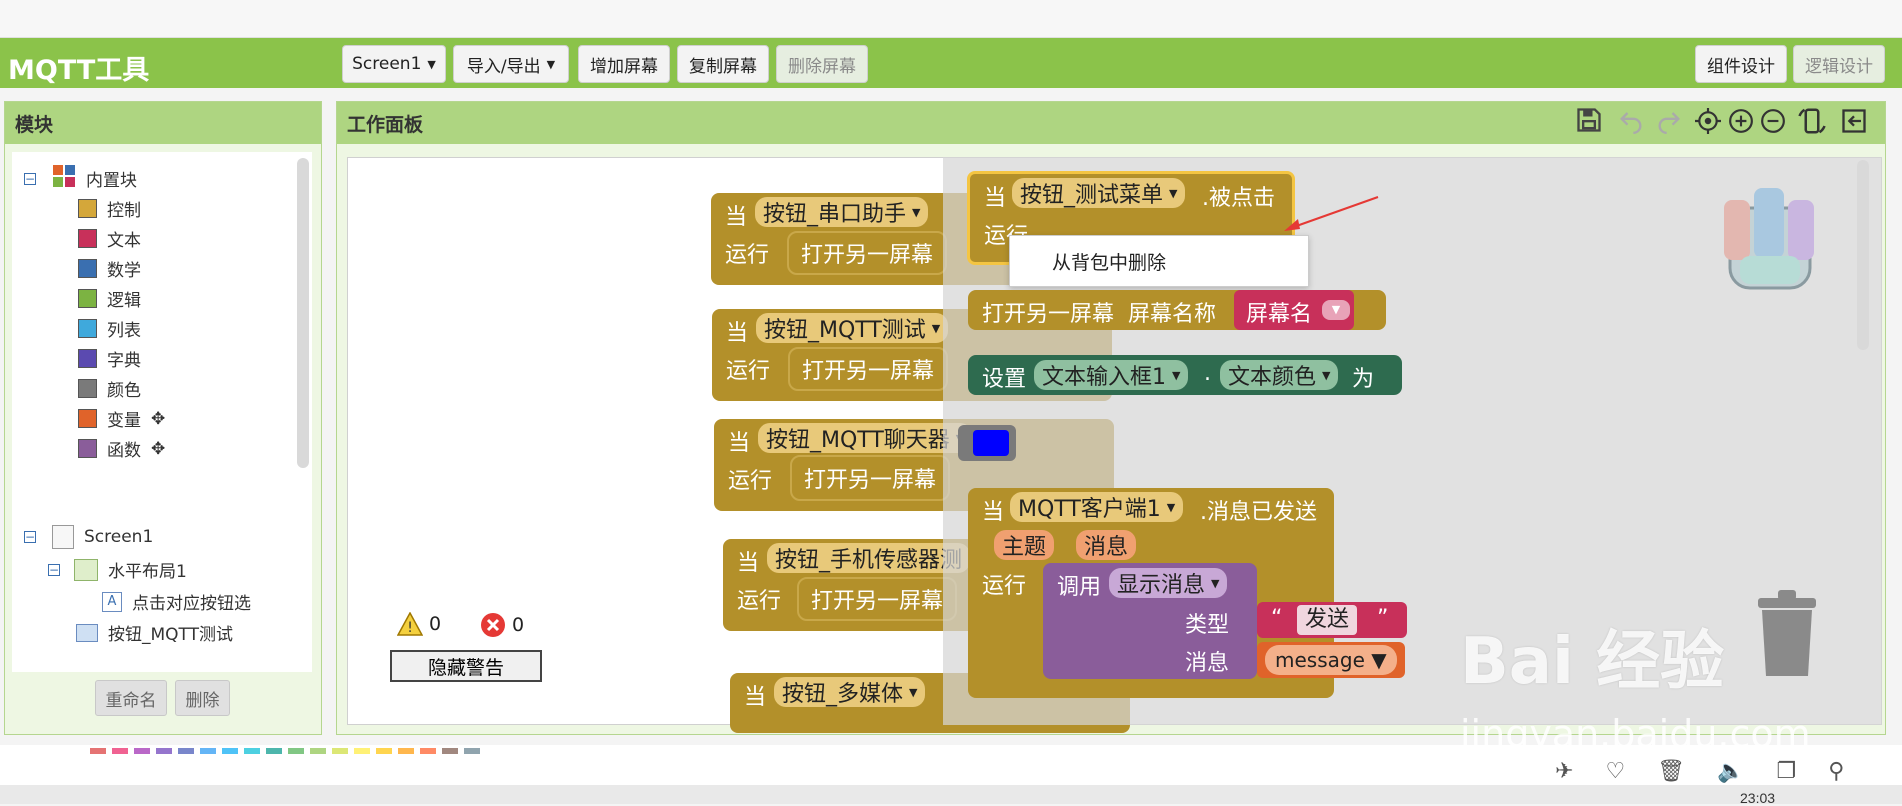 This screenshot has width=1902, height=806. I want to click on component-name: 按钮_手机传感器测, so click(869, 560).